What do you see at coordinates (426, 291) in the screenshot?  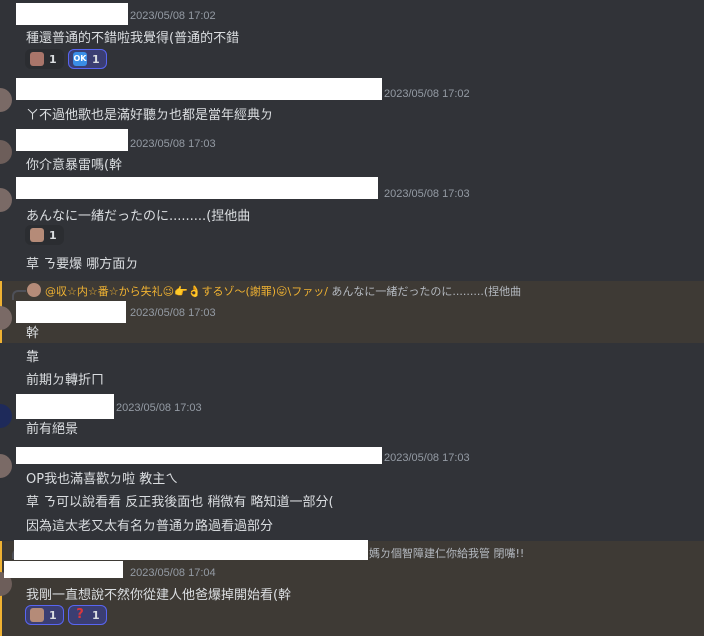 I see `reply-text: あんなに一緒だったのに.........(捏他曲` at bounding box center [426, 291].